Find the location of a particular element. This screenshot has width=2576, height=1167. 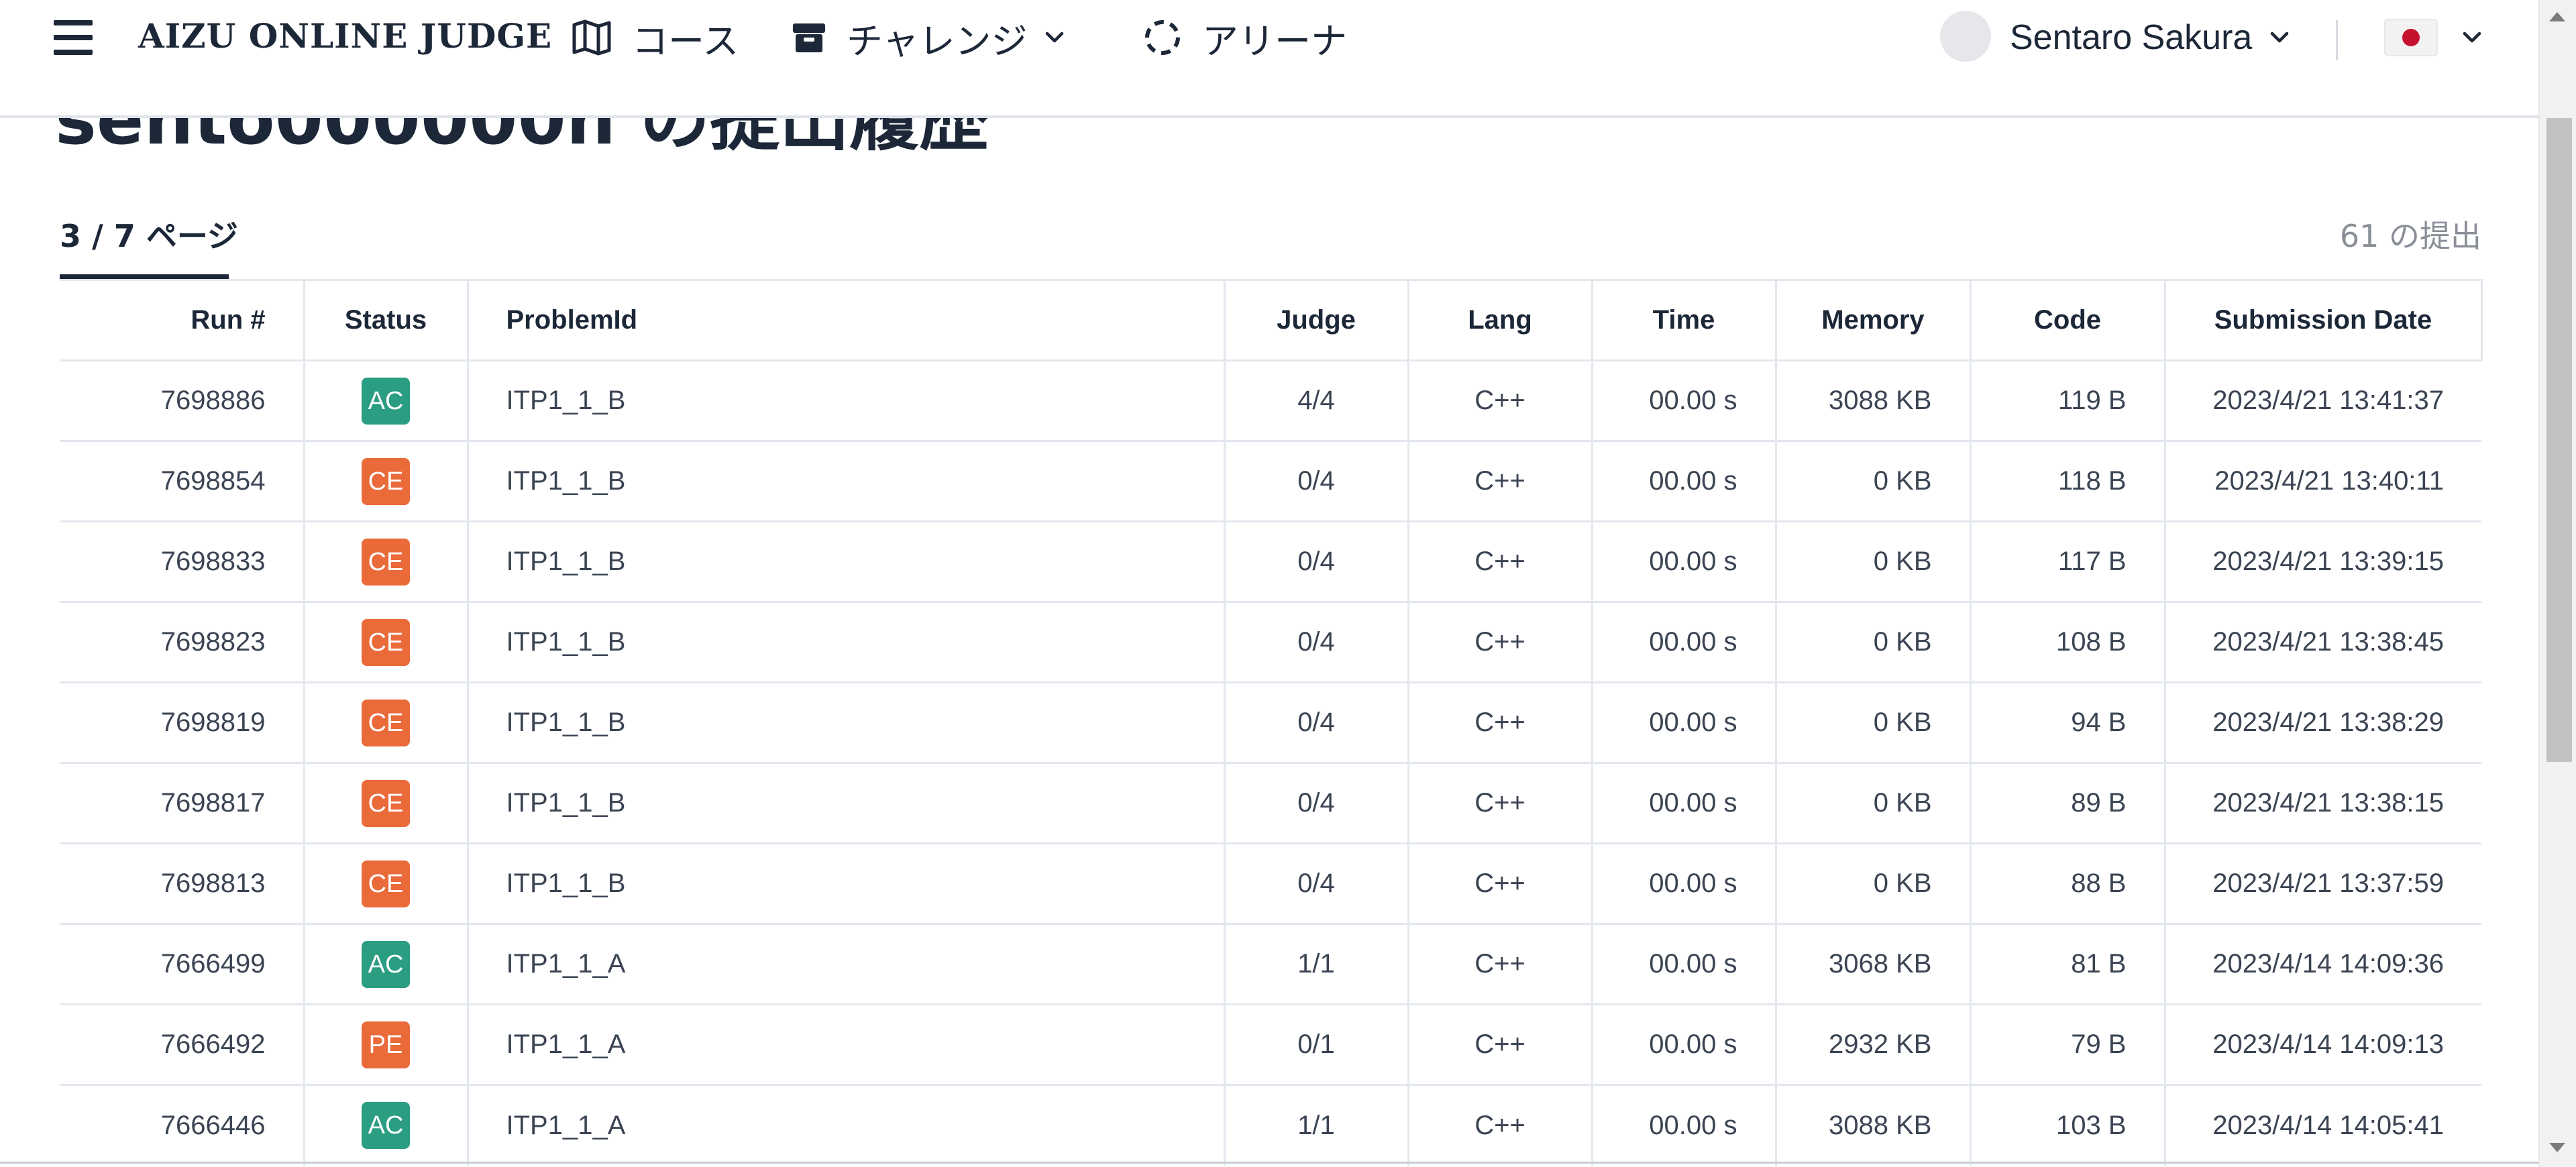

column-header-lang: Lang is located at coordinates (1499, 320).